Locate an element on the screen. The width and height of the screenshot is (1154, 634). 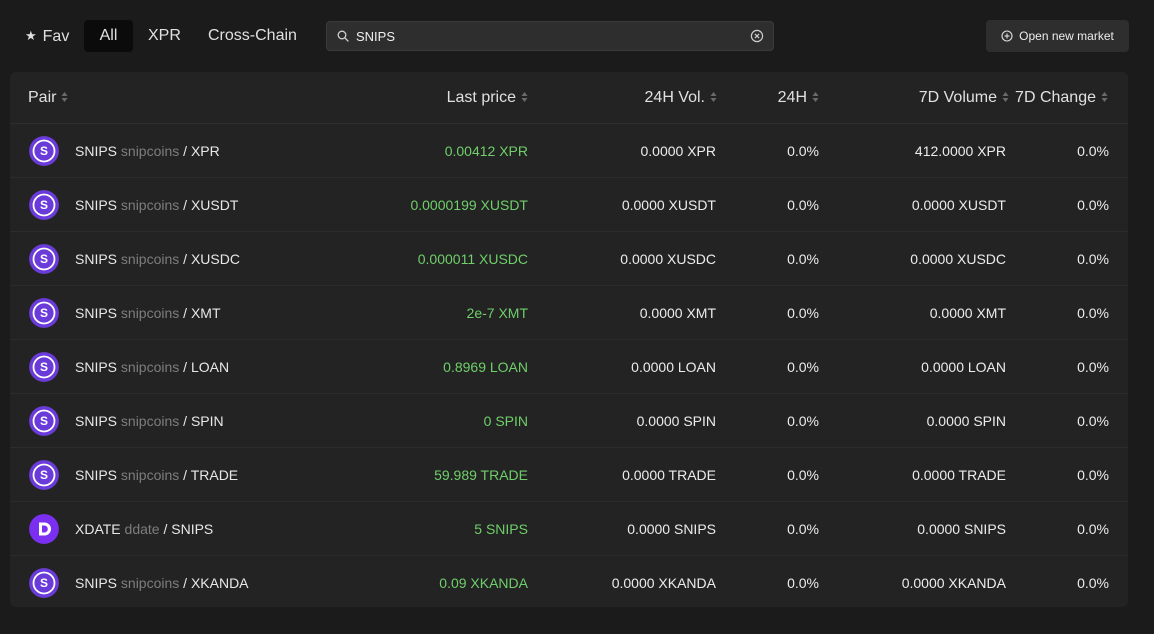
quote-symbol: / XMT is located at coordinates (202, 313).